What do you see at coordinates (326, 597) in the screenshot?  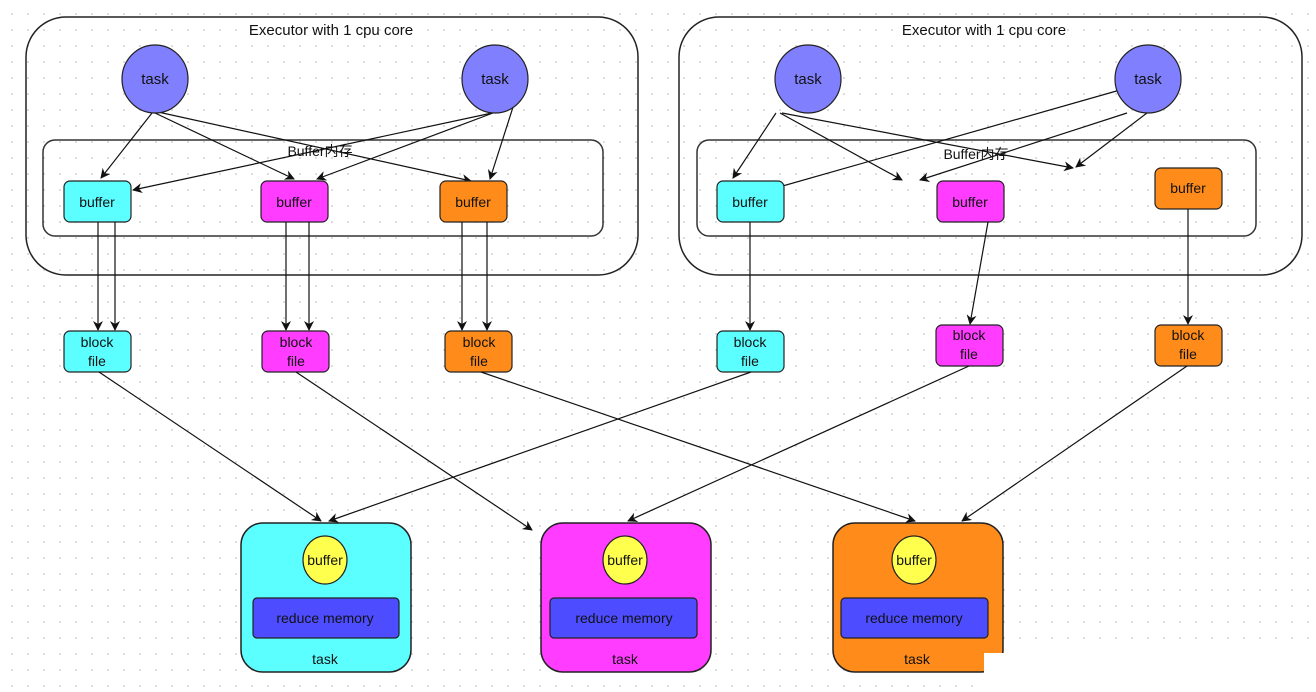 I see `reduce-task-cyan: buffer reduce memory task` at bounding box center [326, 597].